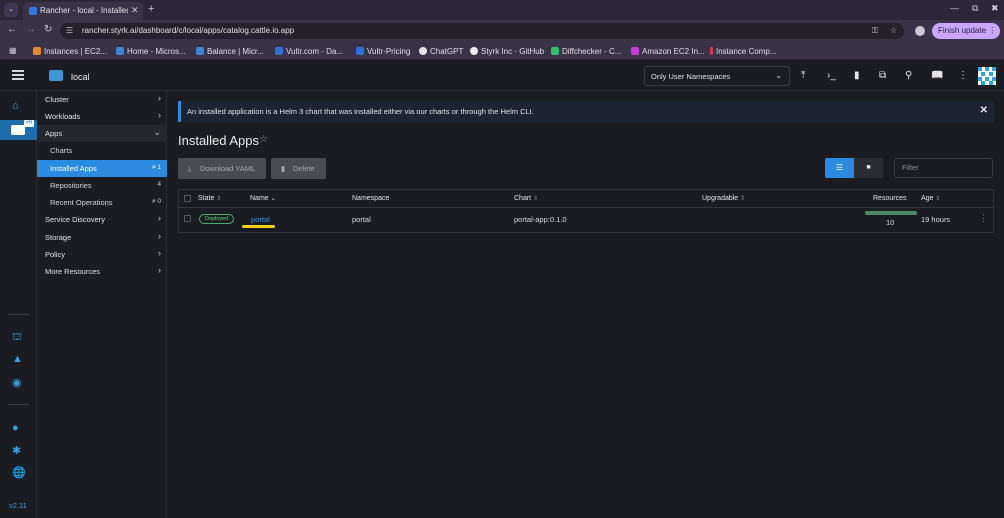 Image resolution: width=1004 pixels, height=518 pixels. I want to click on virtualization-icon: ◉, so click(17, 382).